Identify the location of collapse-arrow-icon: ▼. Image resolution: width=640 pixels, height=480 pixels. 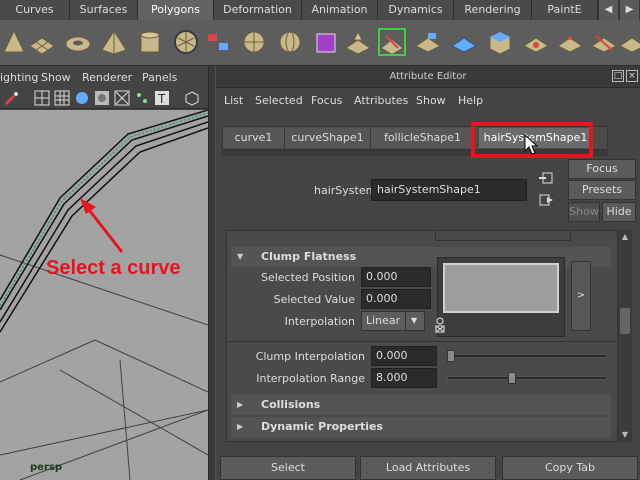
(240, 256).